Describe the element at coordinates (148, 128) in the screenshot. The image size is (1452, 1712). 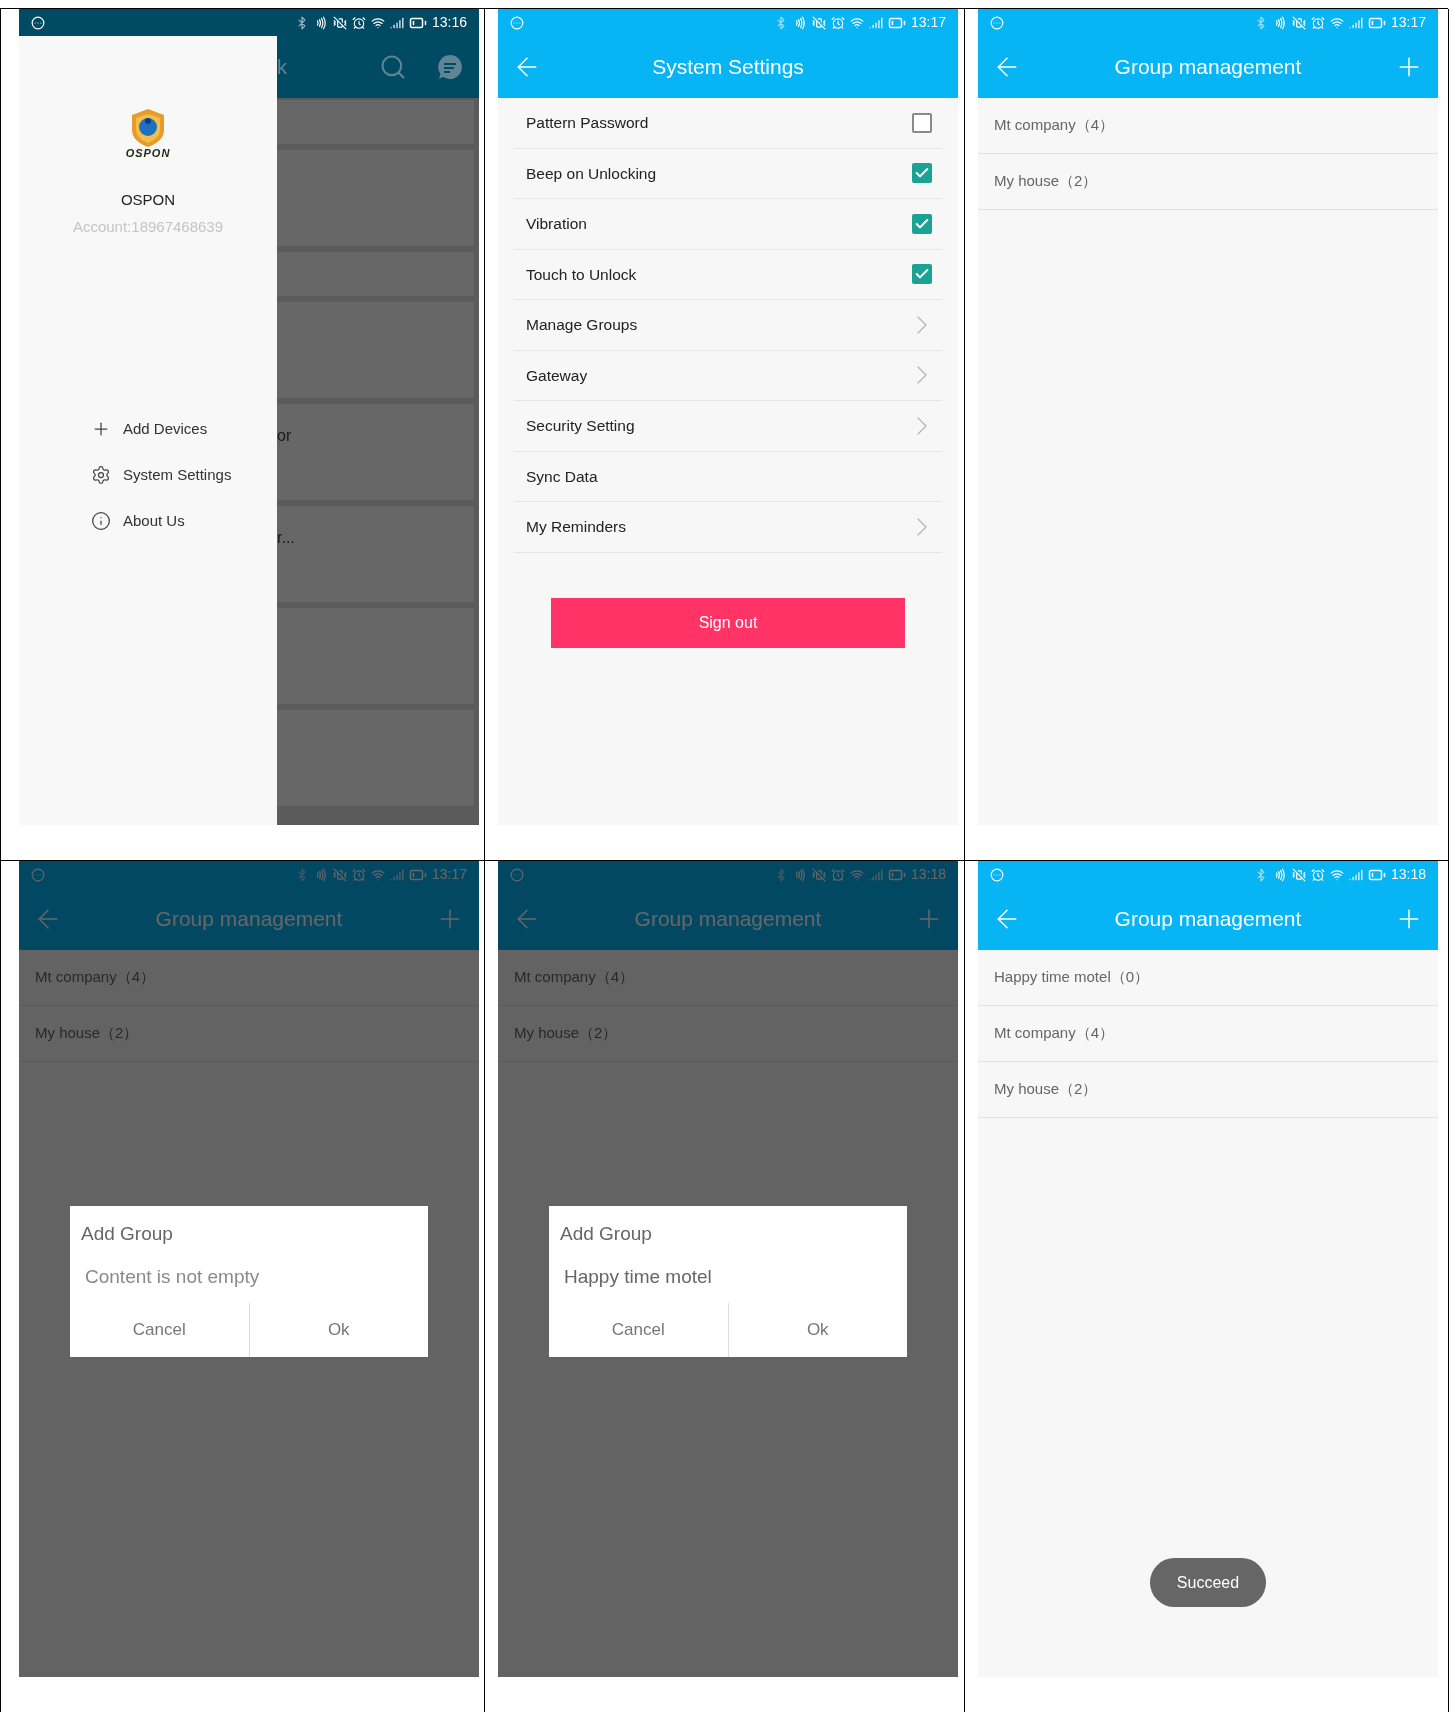
I see `shield-logo-icon` at that location.